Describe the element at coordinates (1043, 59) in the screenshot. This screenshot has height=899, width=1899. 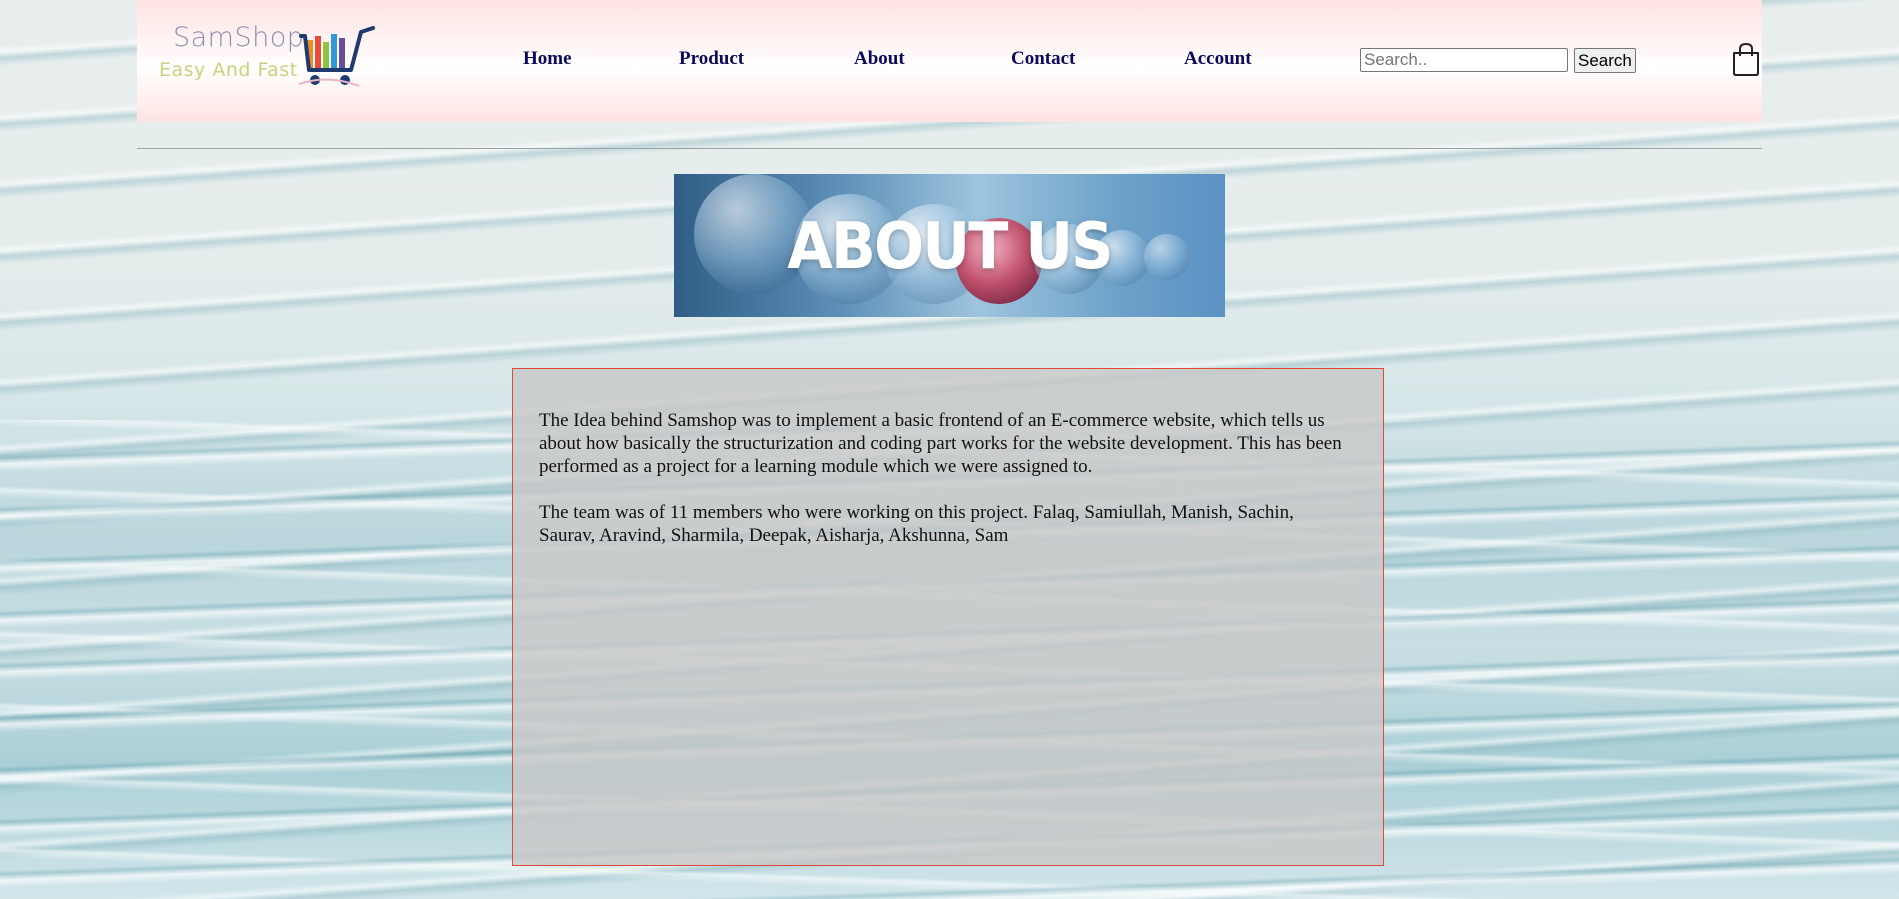
I see `nav-contact-link: Contact` at that location.